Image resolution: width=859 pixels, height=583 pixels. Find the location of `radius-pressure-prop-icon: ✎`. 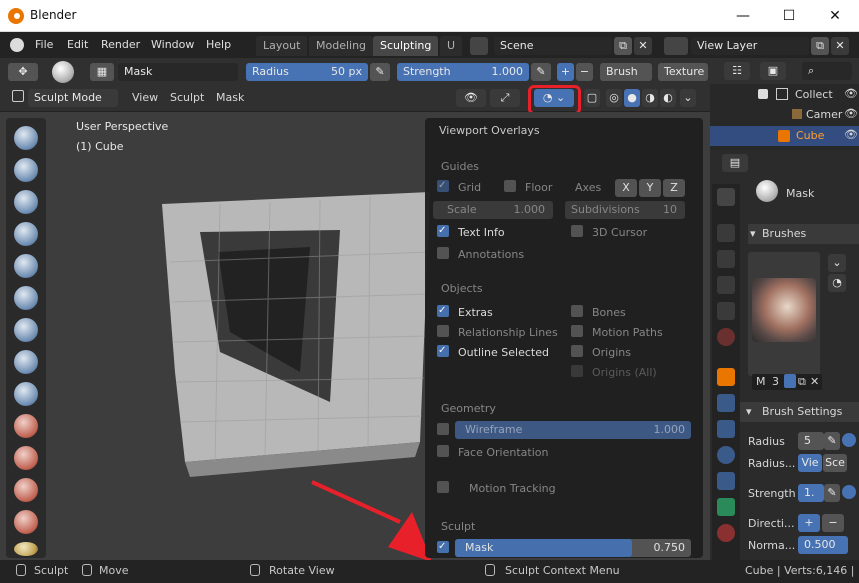

radius-pressure-prop-icon: ✎ is located at coordinates (832, 441).